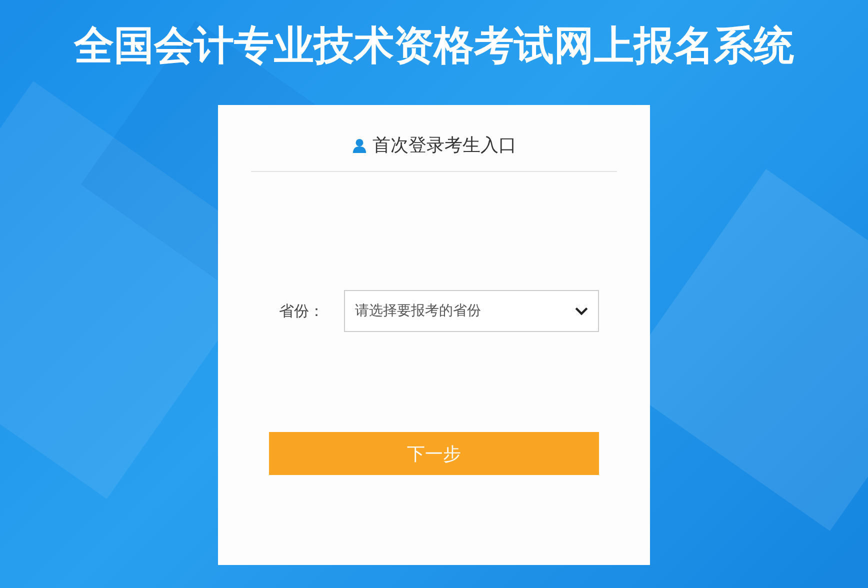  What do you see at coordinates (471, 311) in the screenshot?
I see `province-select: 请选择要报考的省份` at bounding box center [471, 311].